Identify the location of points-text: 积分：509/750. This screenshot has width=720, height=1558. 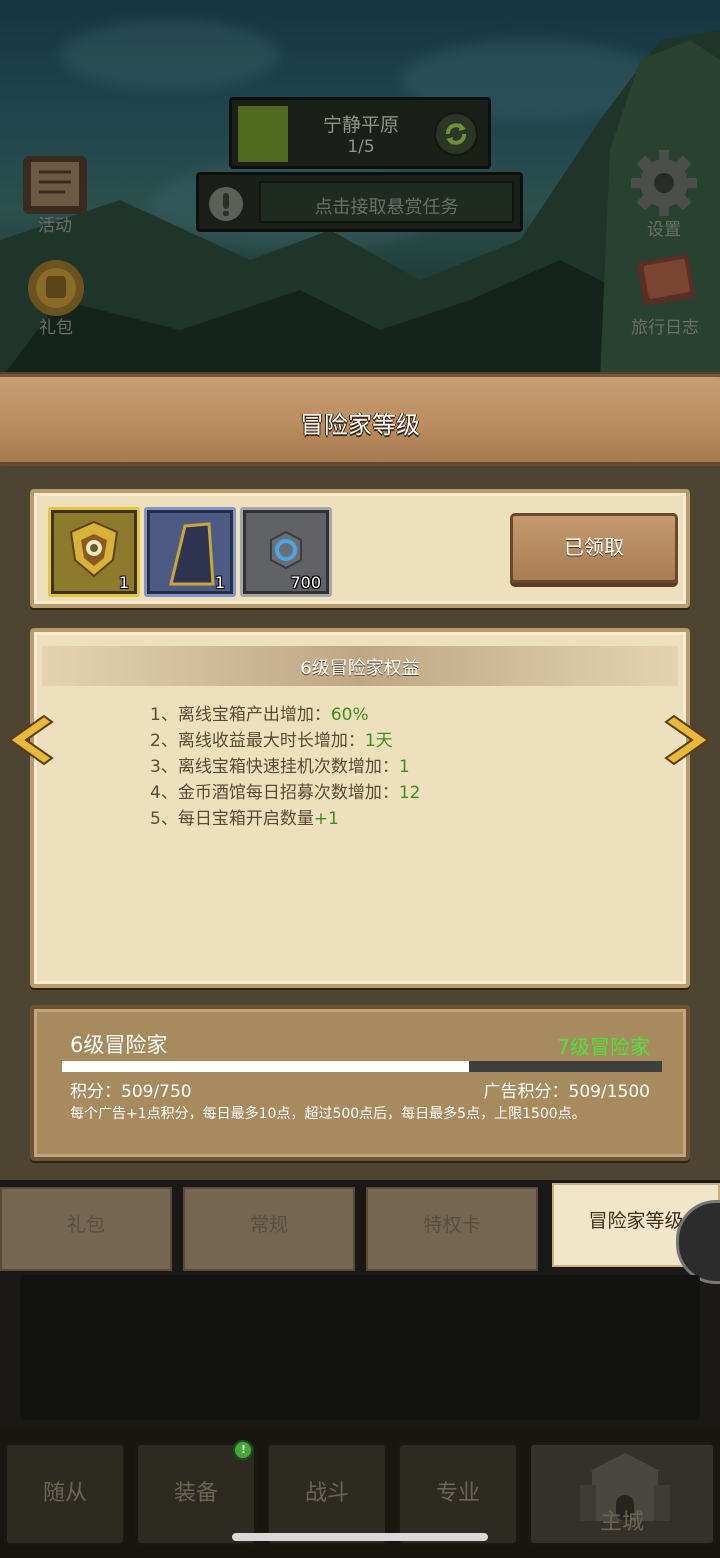
(131, 1092).